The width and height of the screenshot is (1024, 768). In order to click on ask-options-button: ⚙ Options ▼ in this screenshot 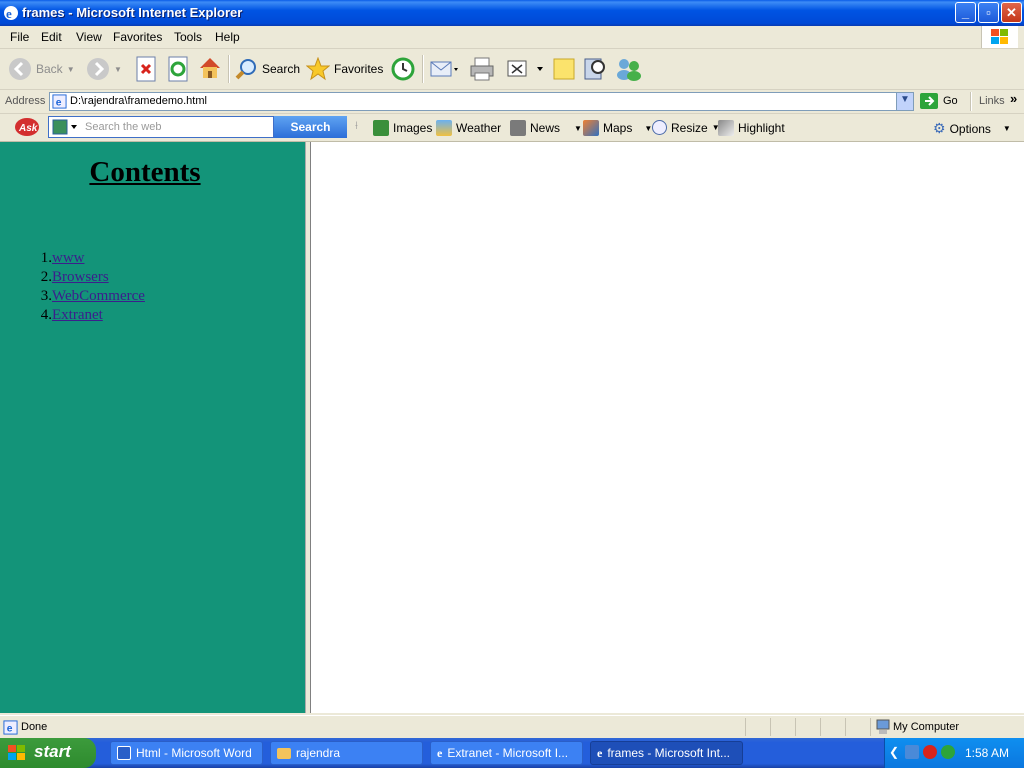, I will do `click(972, 128)`.